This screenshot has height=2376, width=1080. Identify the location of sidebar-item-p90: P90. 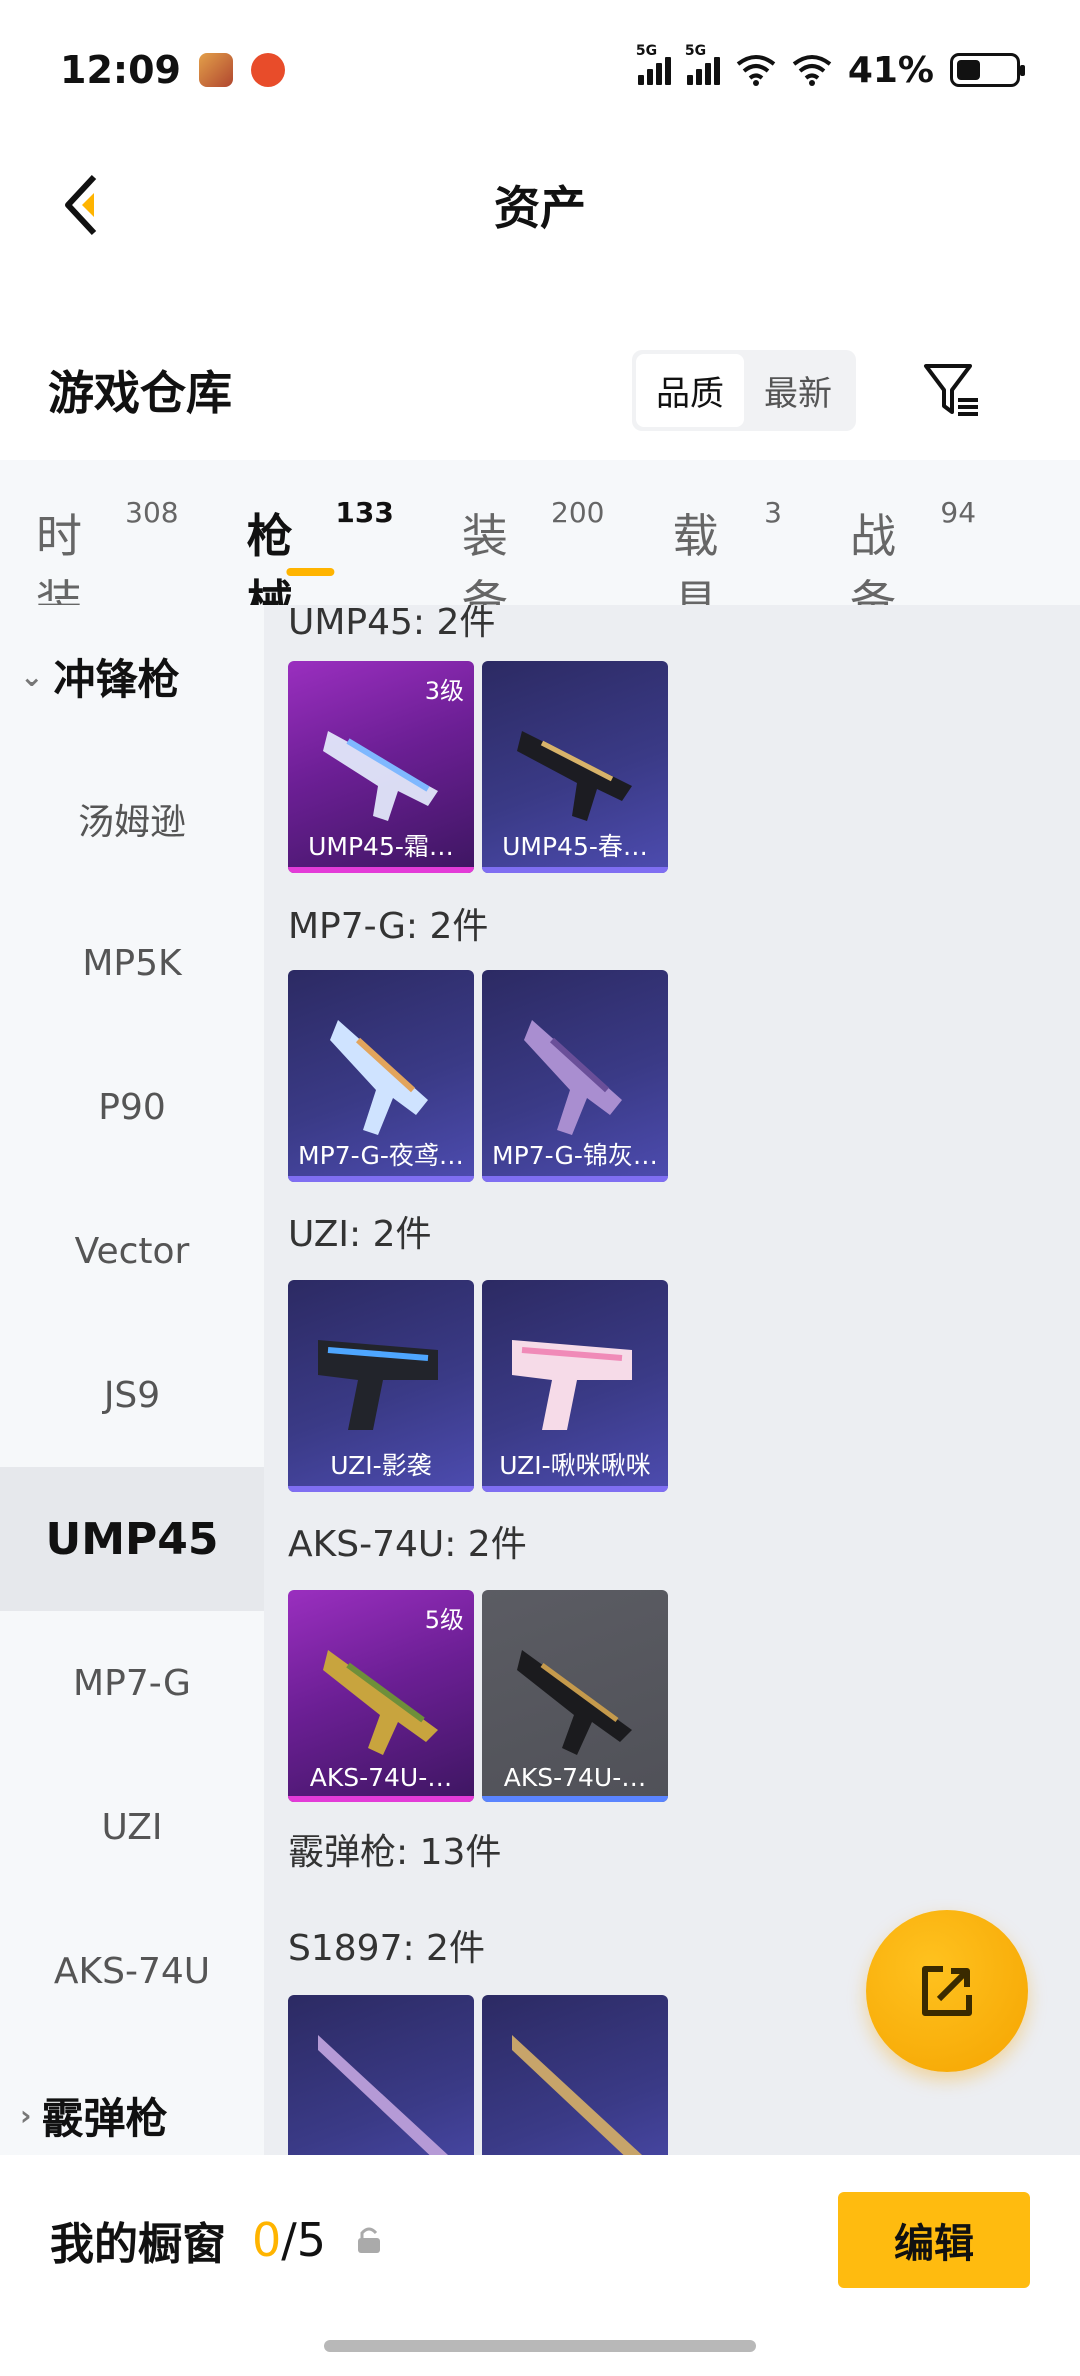
(132, 1107).